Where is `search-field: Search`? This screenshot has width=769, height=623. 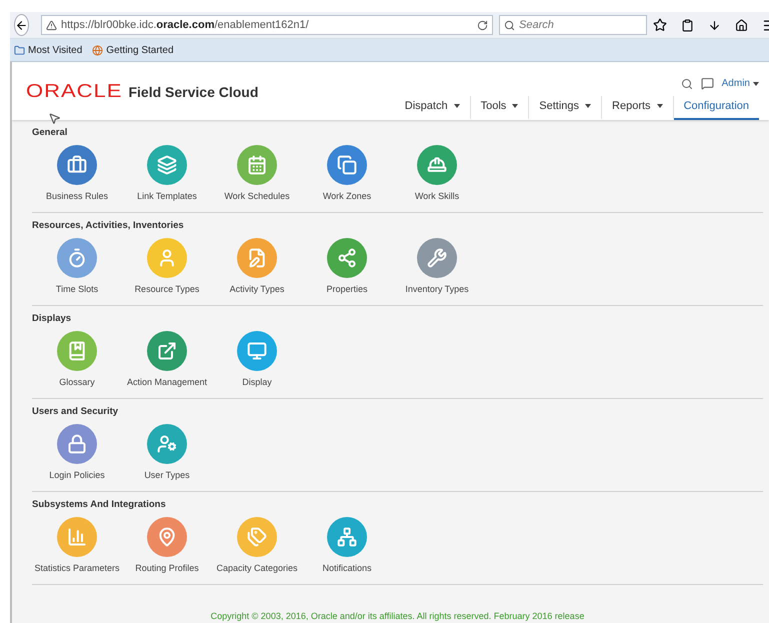 search-field: Search is located at coordinates (579, 25).